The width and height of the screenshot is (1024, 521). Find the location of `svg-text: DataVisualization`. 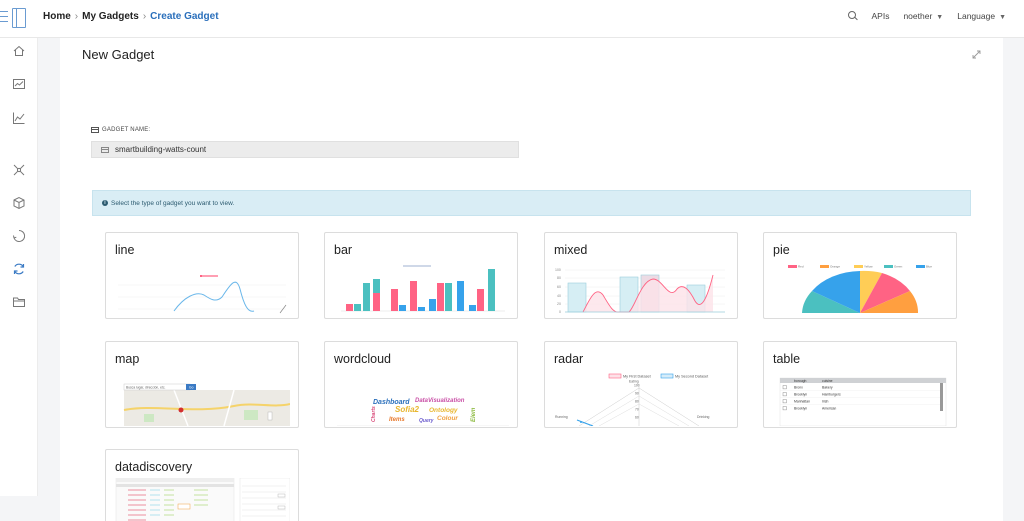

svg-text: DataVisualization is located at coordinates (440, 401).